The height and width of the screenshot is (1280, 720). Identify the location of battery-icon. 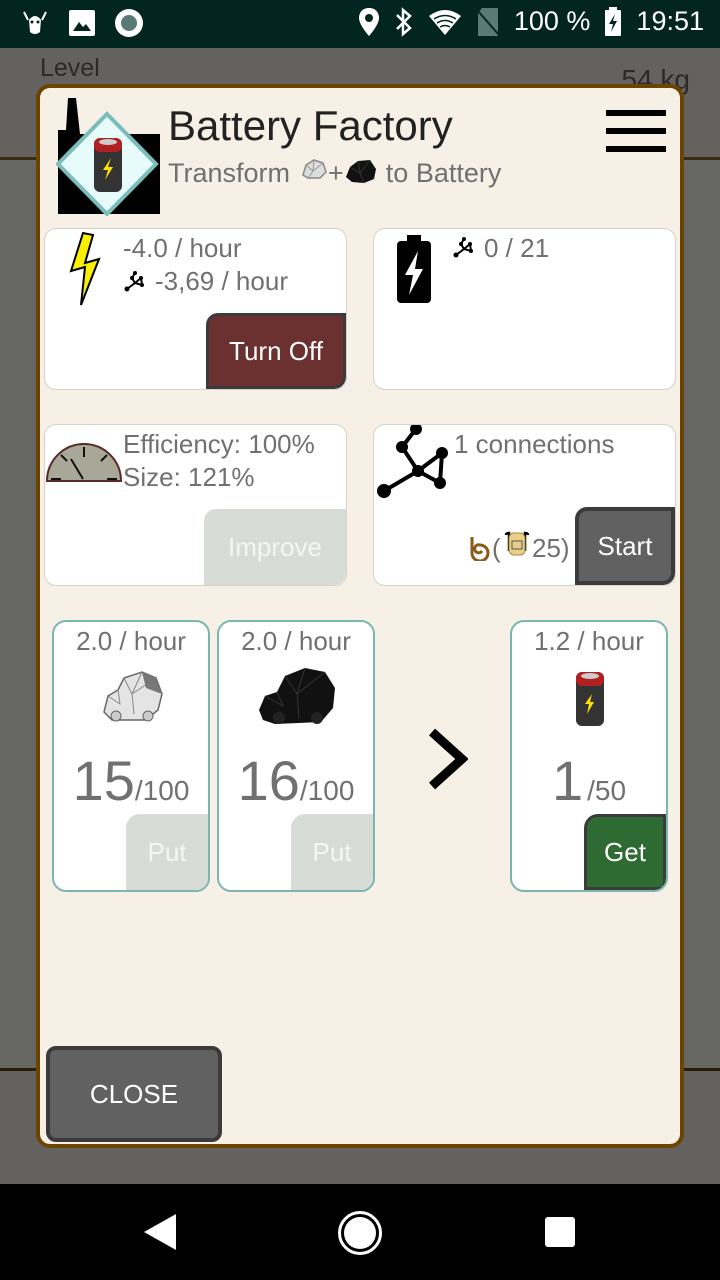
(590, 699).